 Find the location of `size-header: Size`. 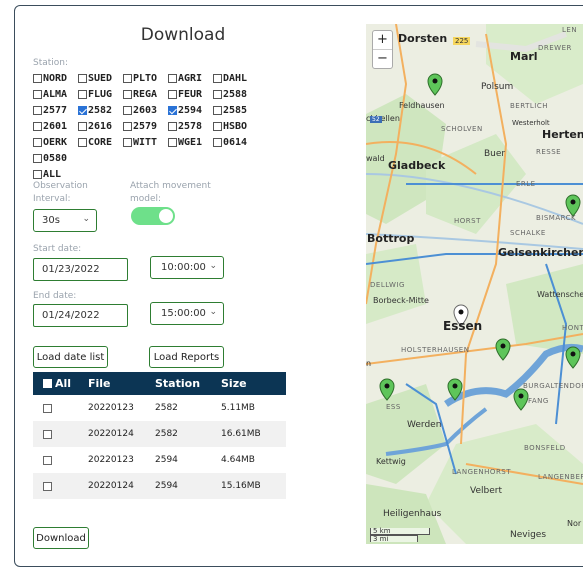

size-header: Size is located at coordinates (234, 383).